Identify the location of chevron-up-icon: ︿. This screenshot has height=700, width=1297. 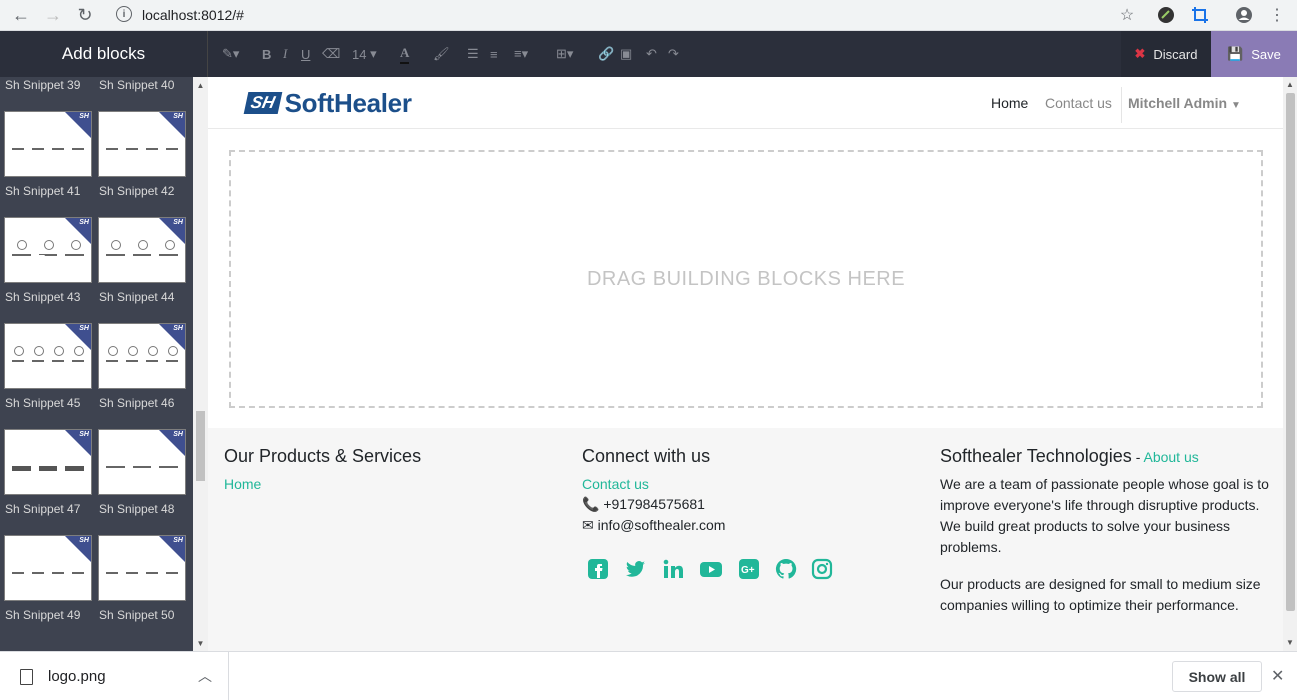
(205, 676).